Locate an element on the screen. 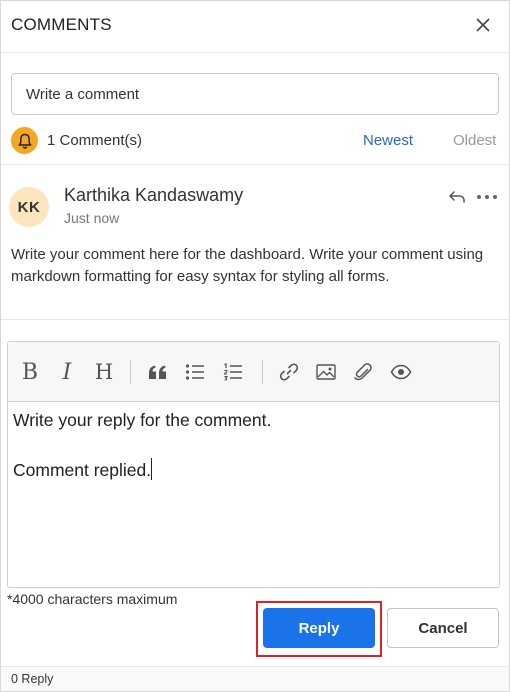 This screenshot has height=692, width=510. comment-author: Karthika Kandaswamy is located at coordinates (154, 195).